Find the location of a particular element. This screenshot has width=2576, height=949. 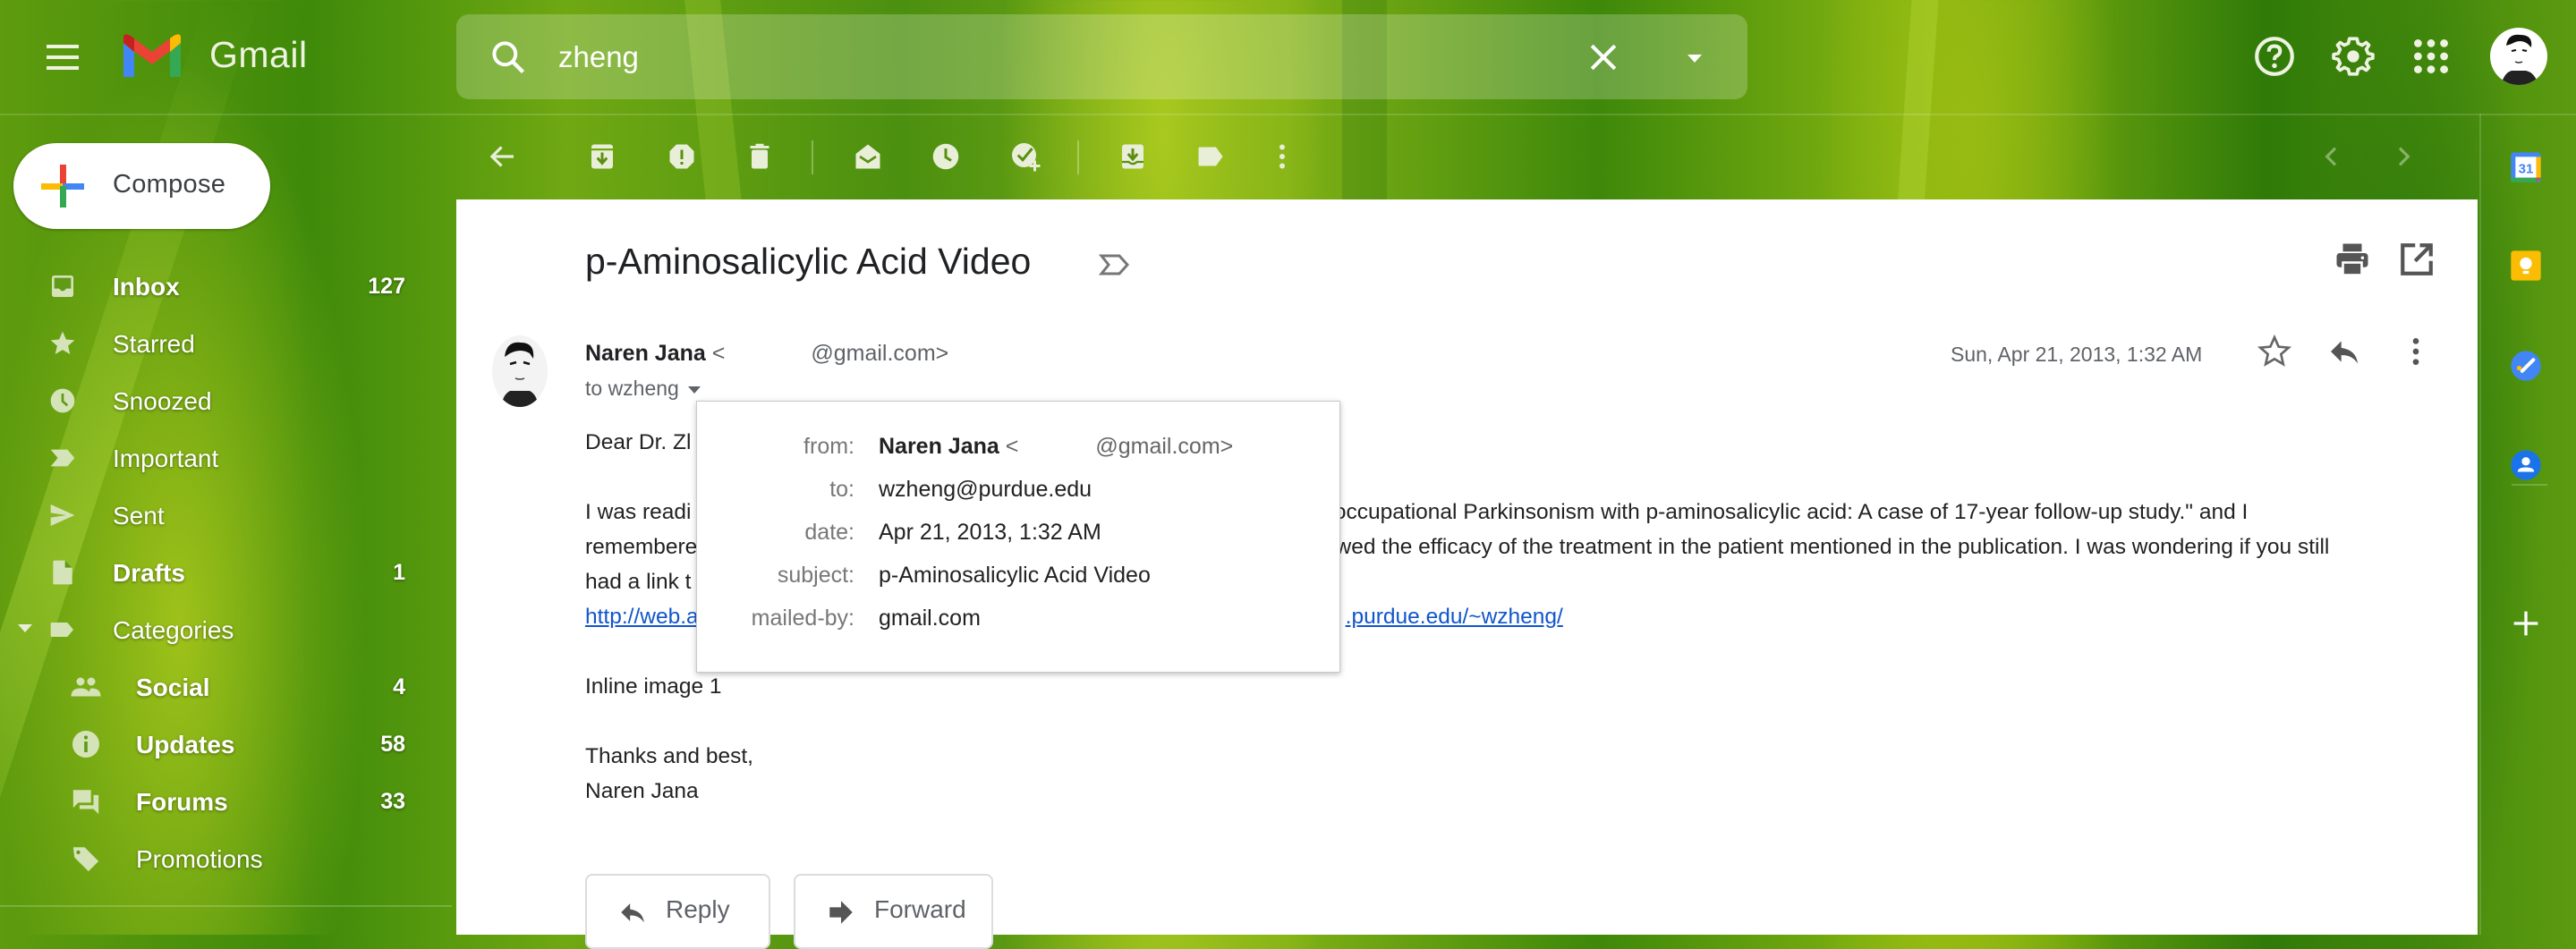

unread-count: 1 is located at coordinates (399, 572).